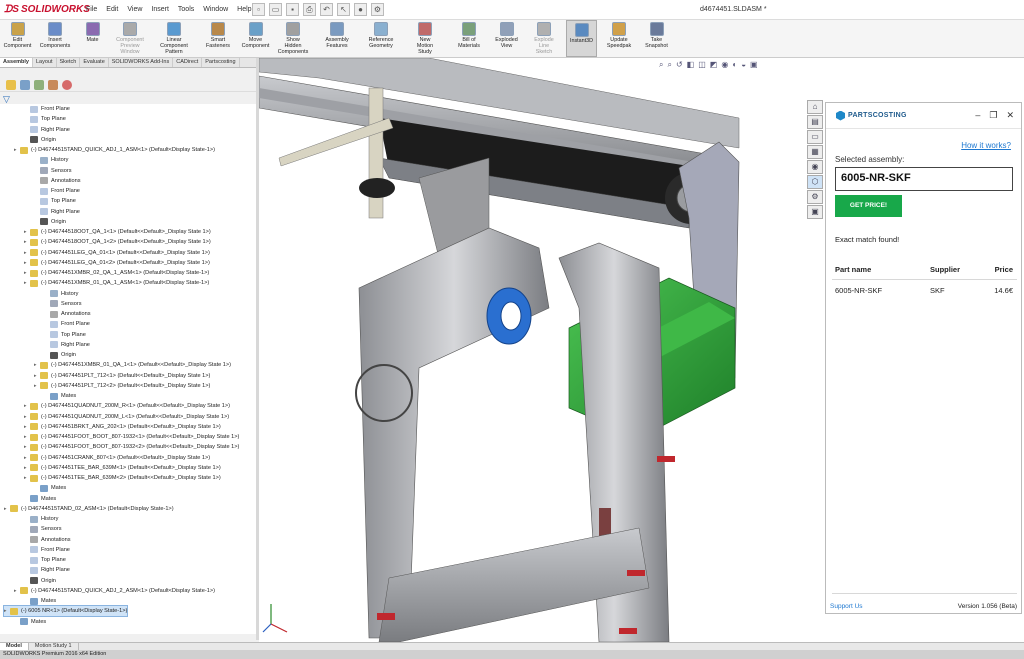 This screenshot has width=1024, height=659. What do you see at coordinates (160, 9) in the screenshot?
I see `menu-item-insert: Insert` at bounding box center [160, 9].